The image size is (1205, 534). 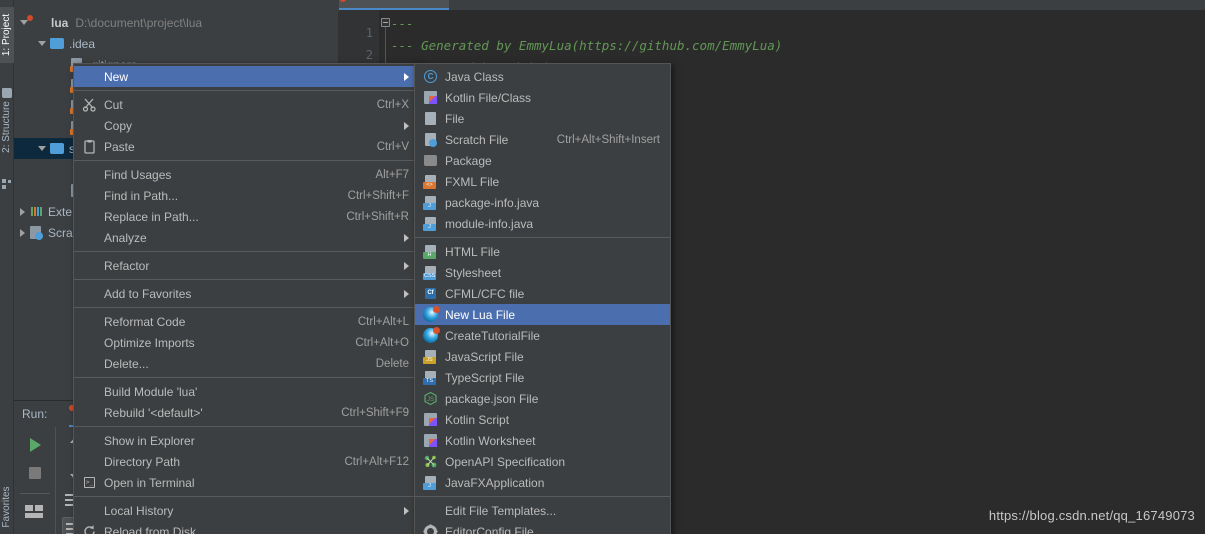 What do you see at coordinates (430, 293) in the screenshot?
I see `cfml-file-icon: Cf` at bounding box center [430, 293].